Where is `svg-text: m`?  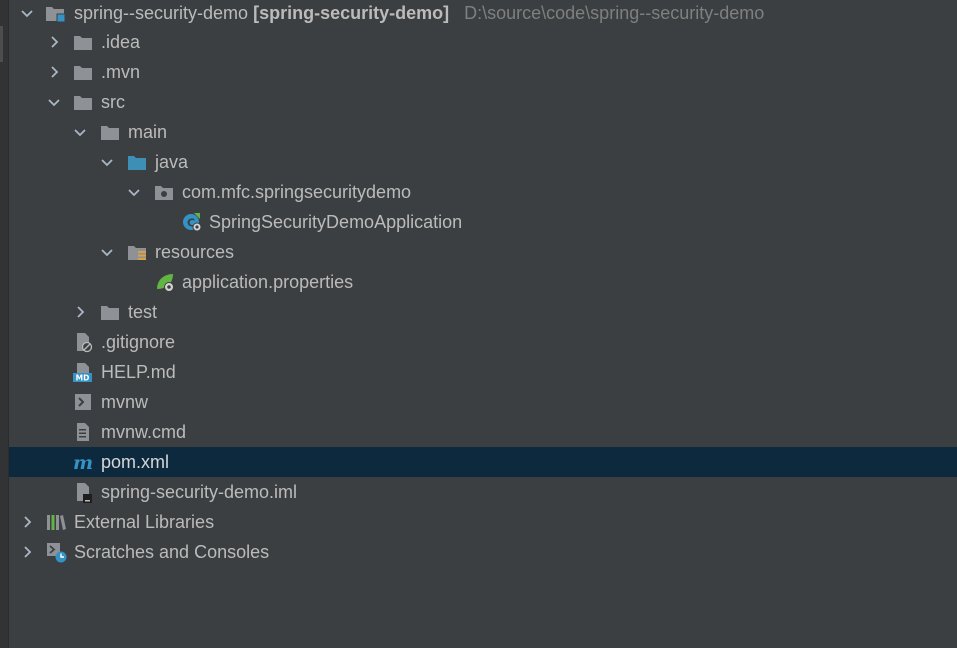
svg-text: m is located at coordinates (83, 462).